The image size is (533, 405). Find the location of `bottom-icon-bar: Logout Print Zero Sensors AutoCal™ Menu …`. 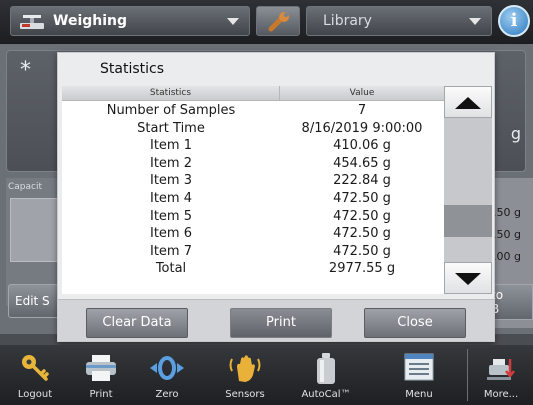

bottom-icon-bar: Logout Print Zero Sensors AutoCal™ Menu … is located at coordinates (266, 375).